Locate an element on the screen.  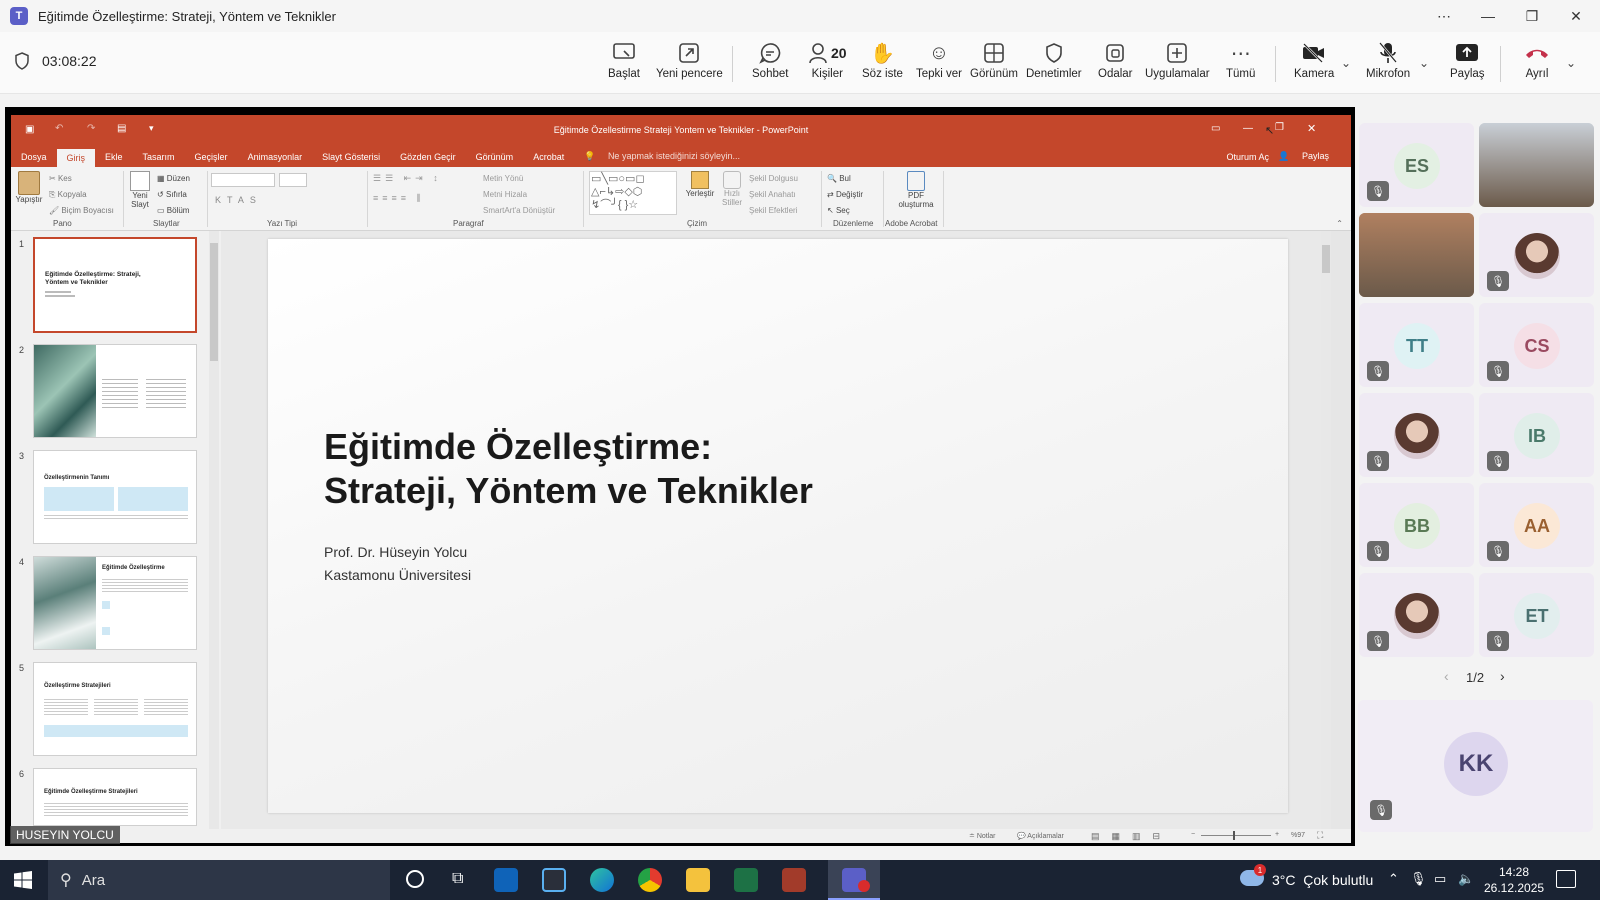
slide-thumbnail-3: Özelleştirmenin Tanımı is located at coordinates (115, 497).